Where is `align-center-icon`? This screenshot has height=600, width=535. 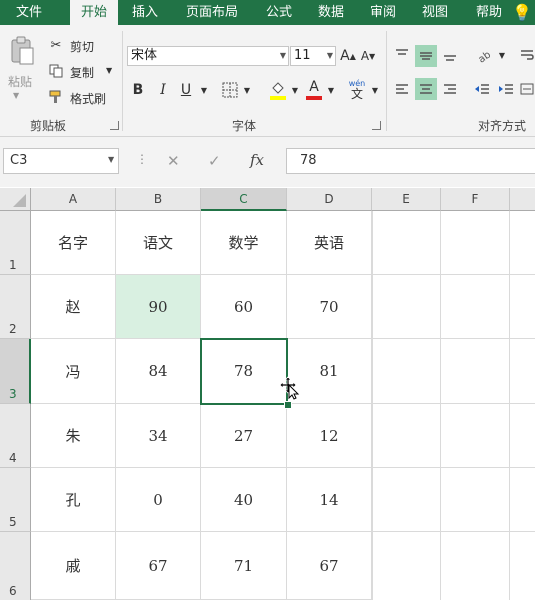 align-center-icon is located at coordinates (426, 89).